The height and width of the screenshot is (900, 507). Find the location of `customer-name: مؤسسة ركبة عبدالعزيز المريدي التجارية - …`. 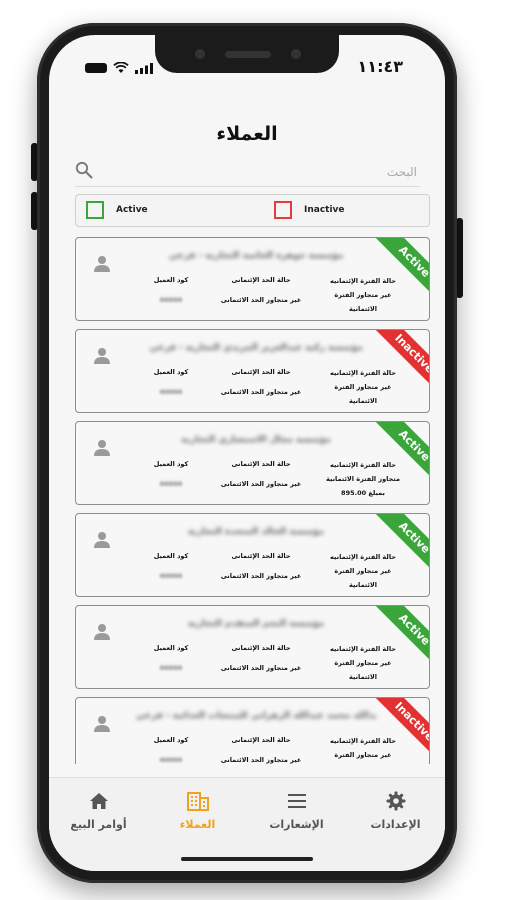

customer-name: مؤسسة ركبة عبدالعزيز المريدي التجارية - … is located at coordinates (256, 348).